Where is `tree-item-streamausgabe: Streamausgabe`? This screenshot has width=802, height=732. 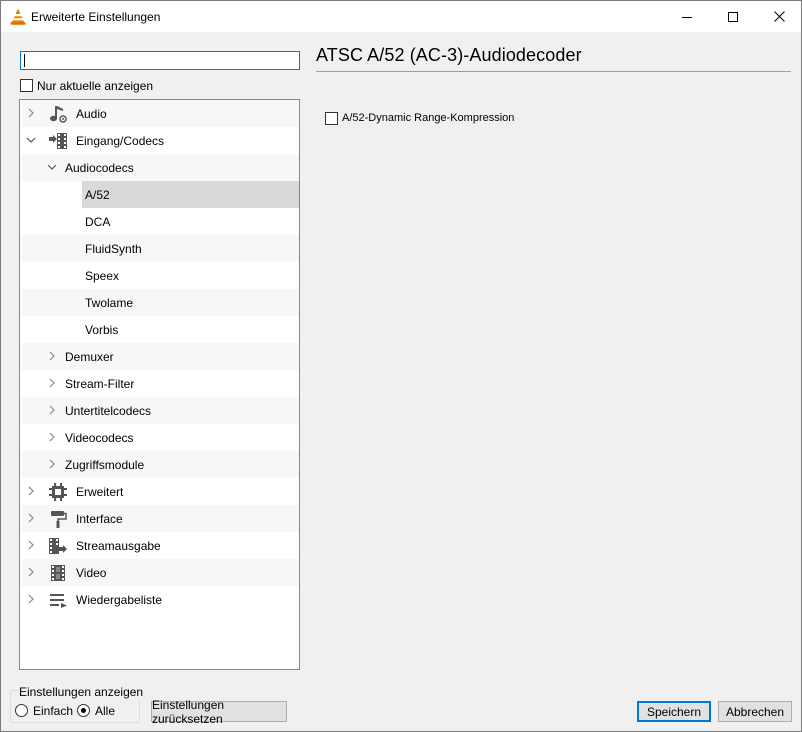 tree-item-streamausgabe: Streamausgabe is located at coordinates (160, 545).